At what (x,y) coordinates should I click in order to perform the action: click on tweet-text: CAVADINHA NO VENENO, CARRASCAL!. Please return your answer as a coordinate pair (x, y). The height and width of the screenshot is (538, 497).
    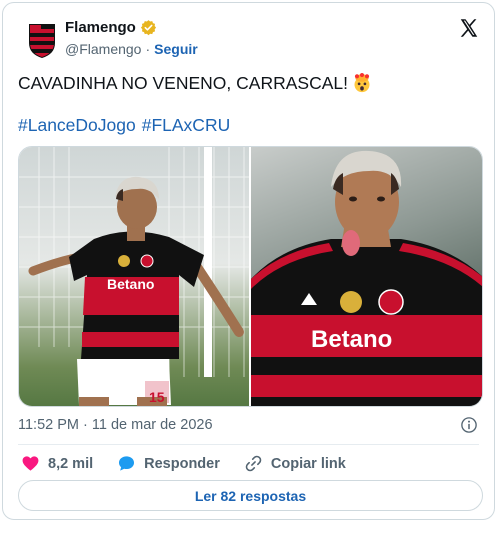
    Looking at the image, I should click on (195, 83).